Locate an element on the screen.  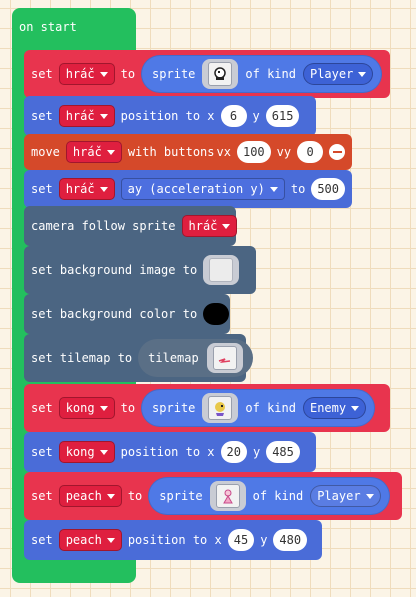
tilemap-picker is located at coordinates (224, 358).